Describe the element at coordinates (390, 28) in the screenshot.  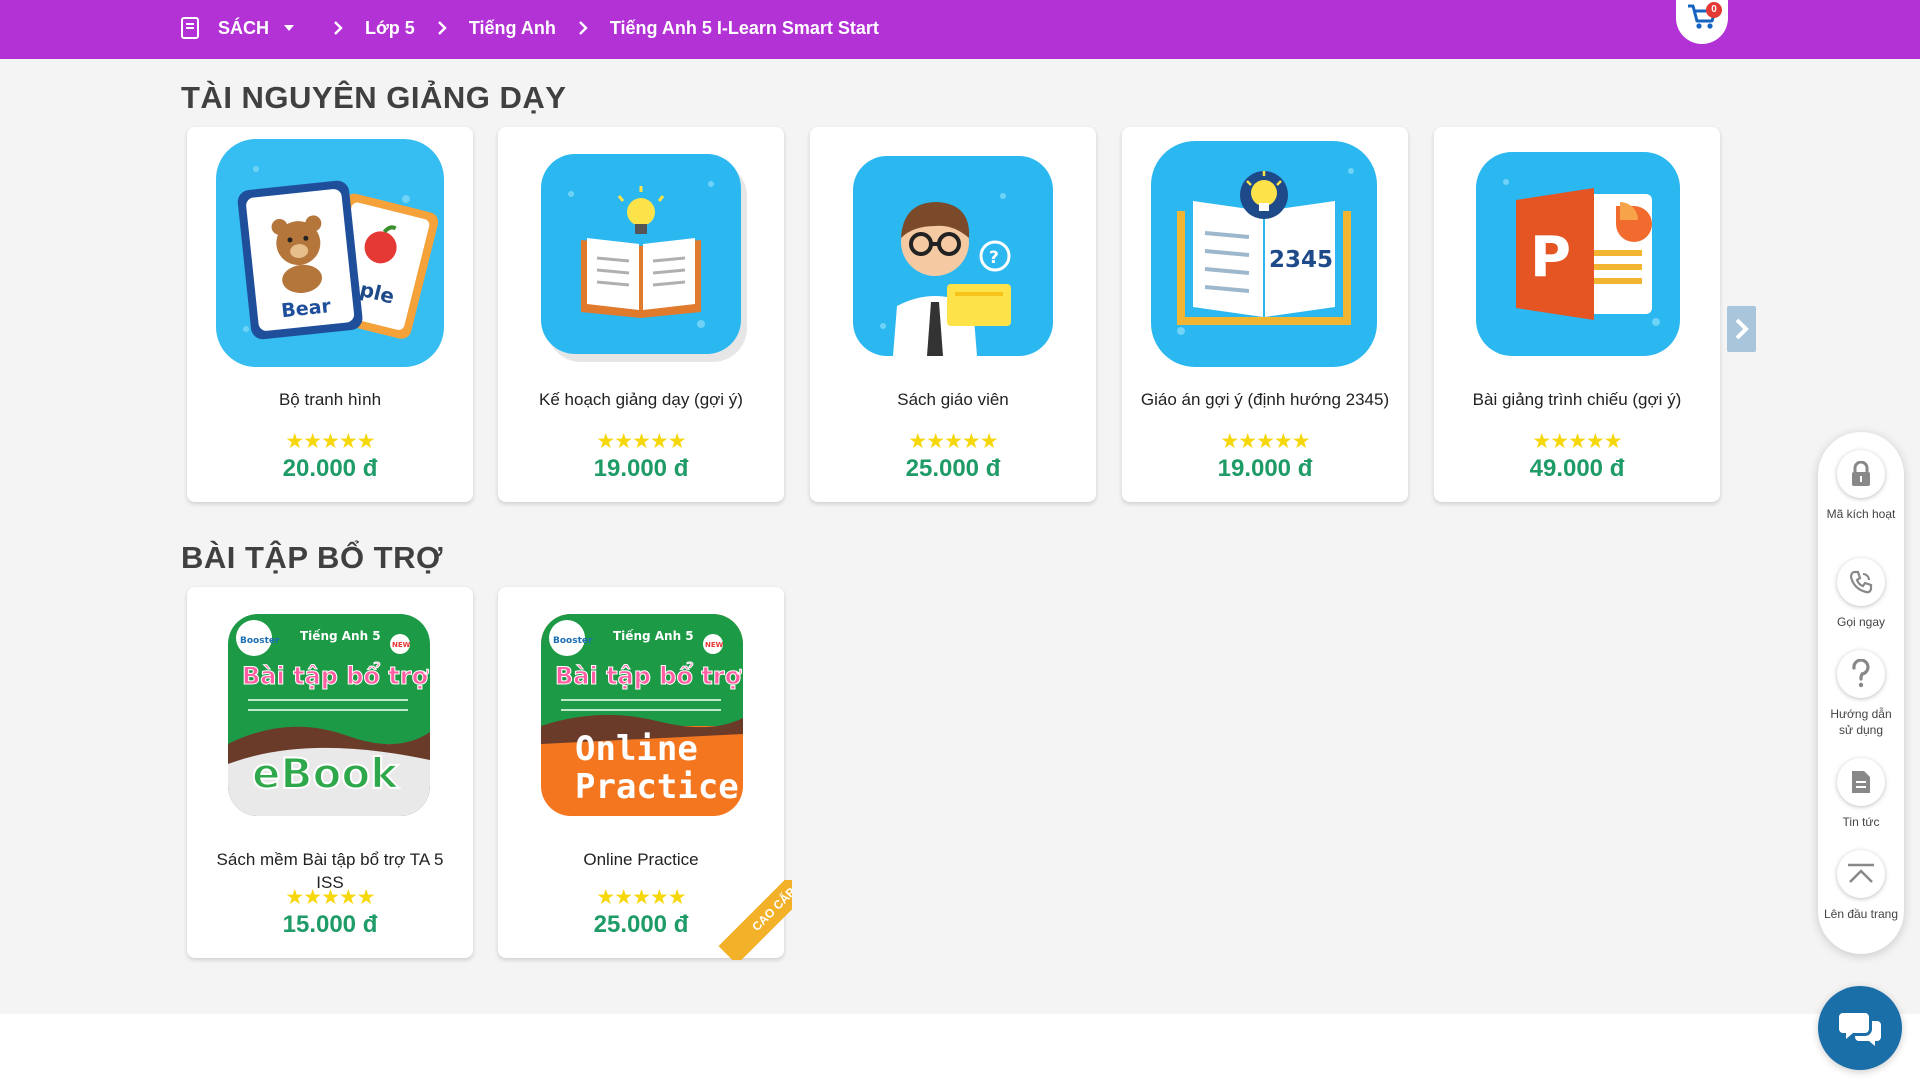
I see `breadcrumb-grade: Lớp 5` at that location.